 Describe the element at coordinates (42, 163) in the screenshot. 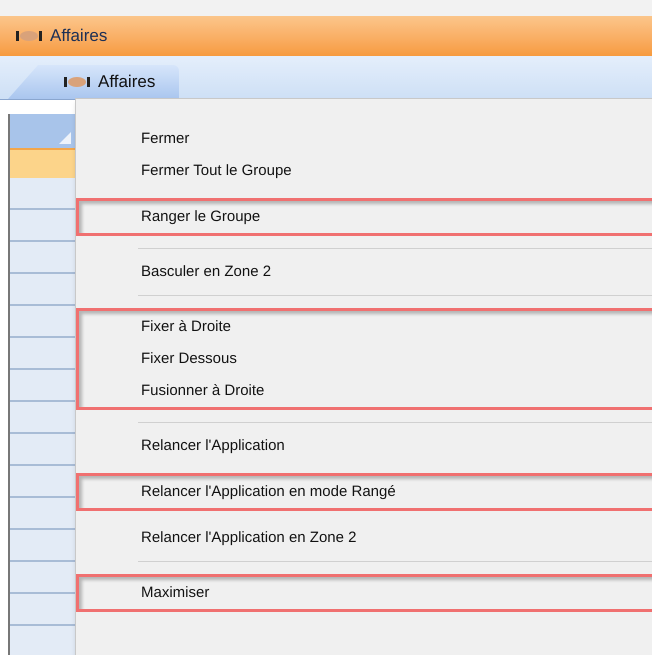

I see `selected-row` at that location.